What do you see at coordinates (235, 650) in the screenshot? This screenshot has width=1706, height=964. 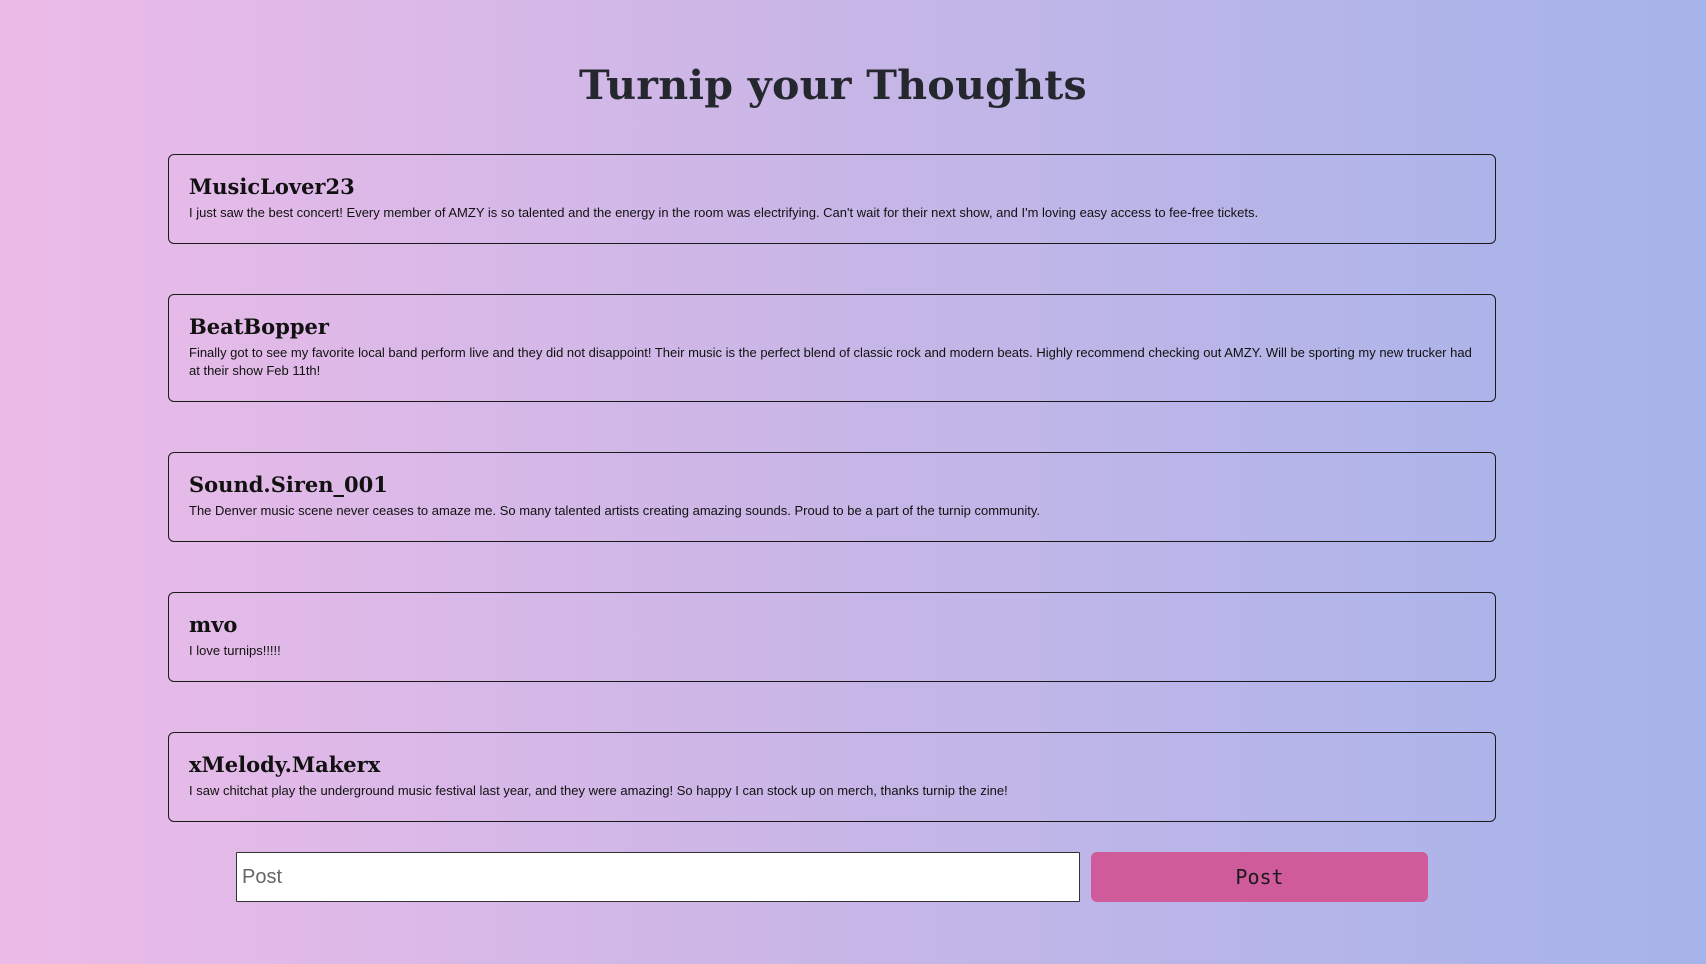 I see `post-body: I love turnips!!!!!` at bounding box center [235, 650].